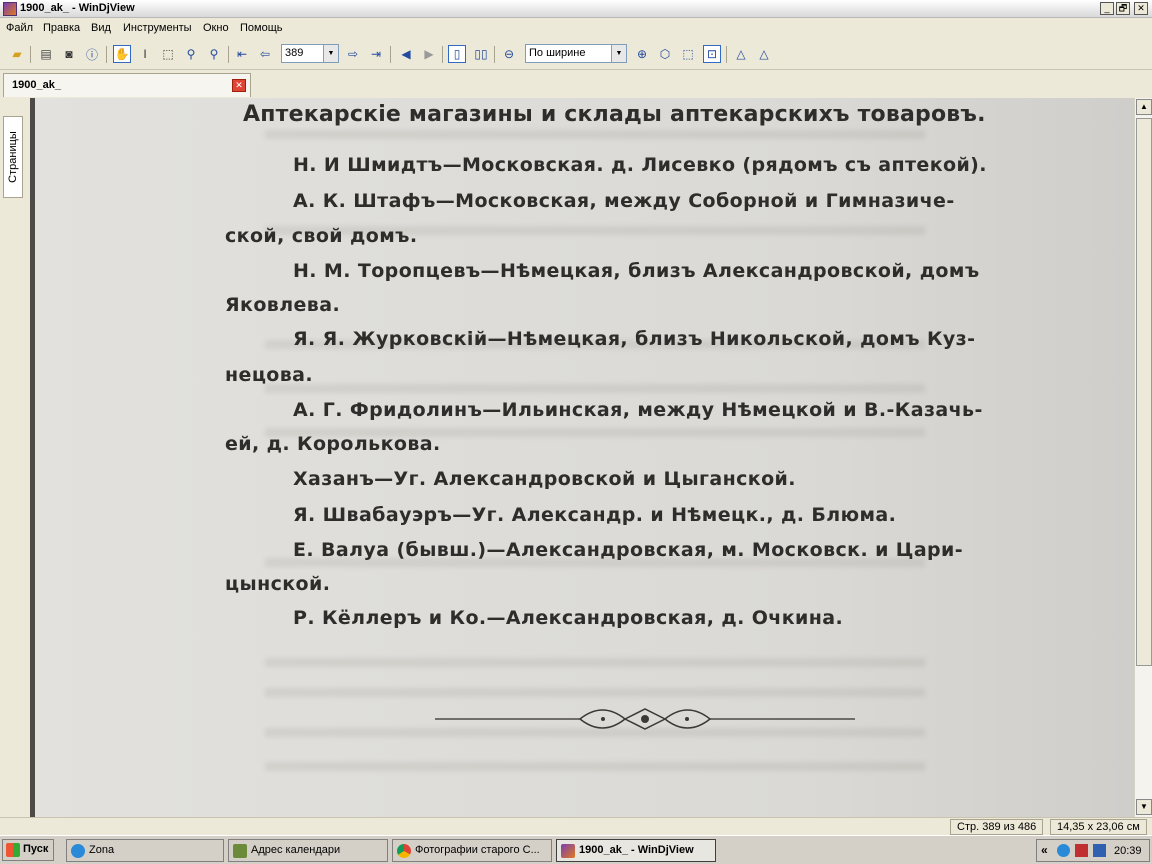  I want to click on sidebar: Страницы, so click(15, 458).